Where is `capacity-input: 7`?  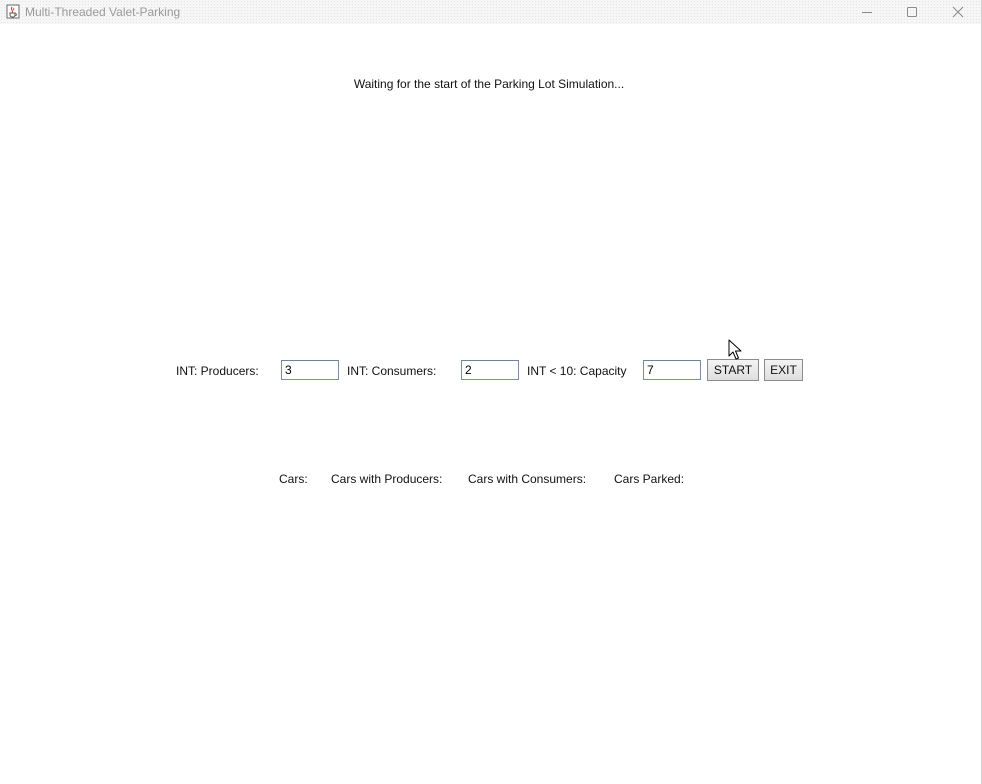
capacity-input: 7 is located at coordinates (672, 370).